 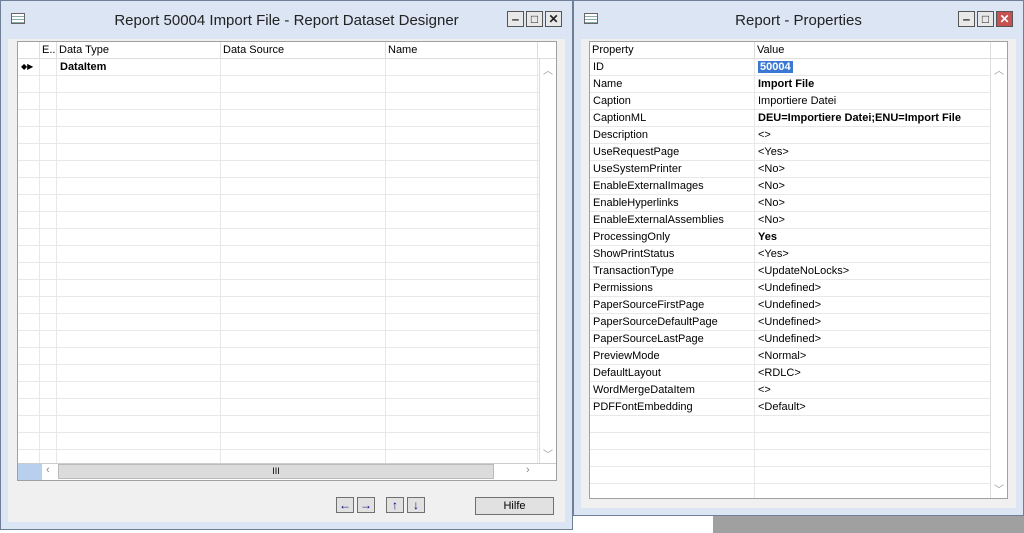 I want to click on property-name: EnableExternalAssemblies, so click(x=672, y=220).